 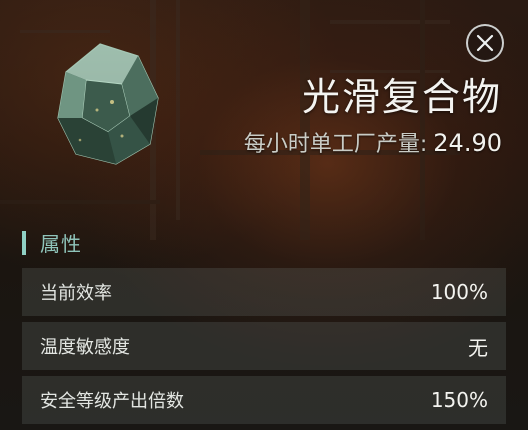 I want to click on attribute-row-temperature-sensitivity: 温度敏感度 无, so click(x=264, y=346).